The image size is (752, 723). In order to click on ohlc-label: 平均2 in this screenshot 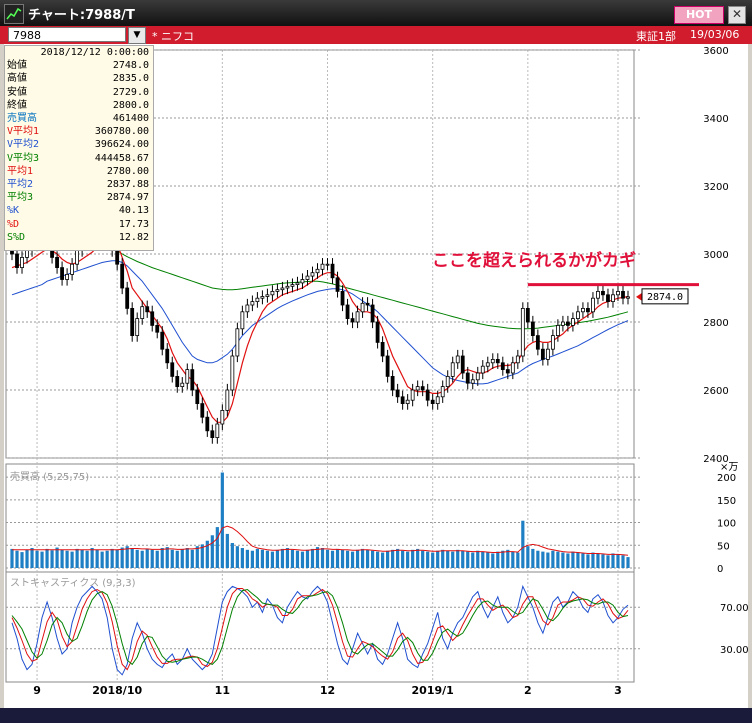, I will do `click(20, 185)`.